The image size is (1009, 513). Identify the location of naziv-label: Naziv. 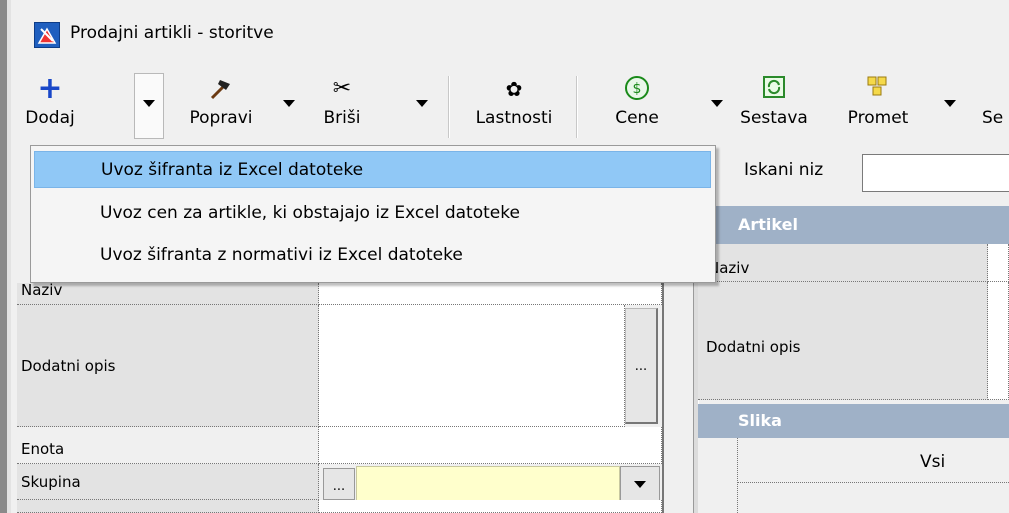
(168, 294).